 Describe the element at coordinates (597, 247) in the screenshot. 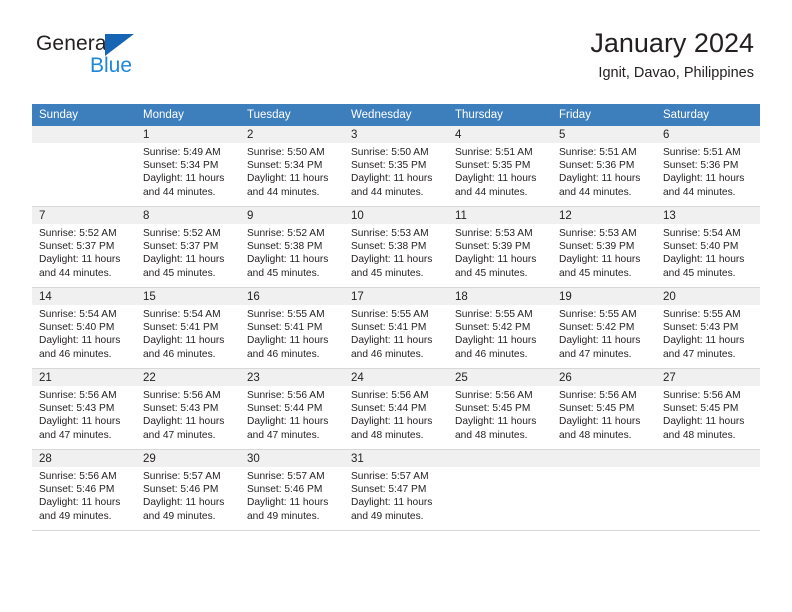

I see `sunset-text: Sunset: 5:39 PM` at that location.